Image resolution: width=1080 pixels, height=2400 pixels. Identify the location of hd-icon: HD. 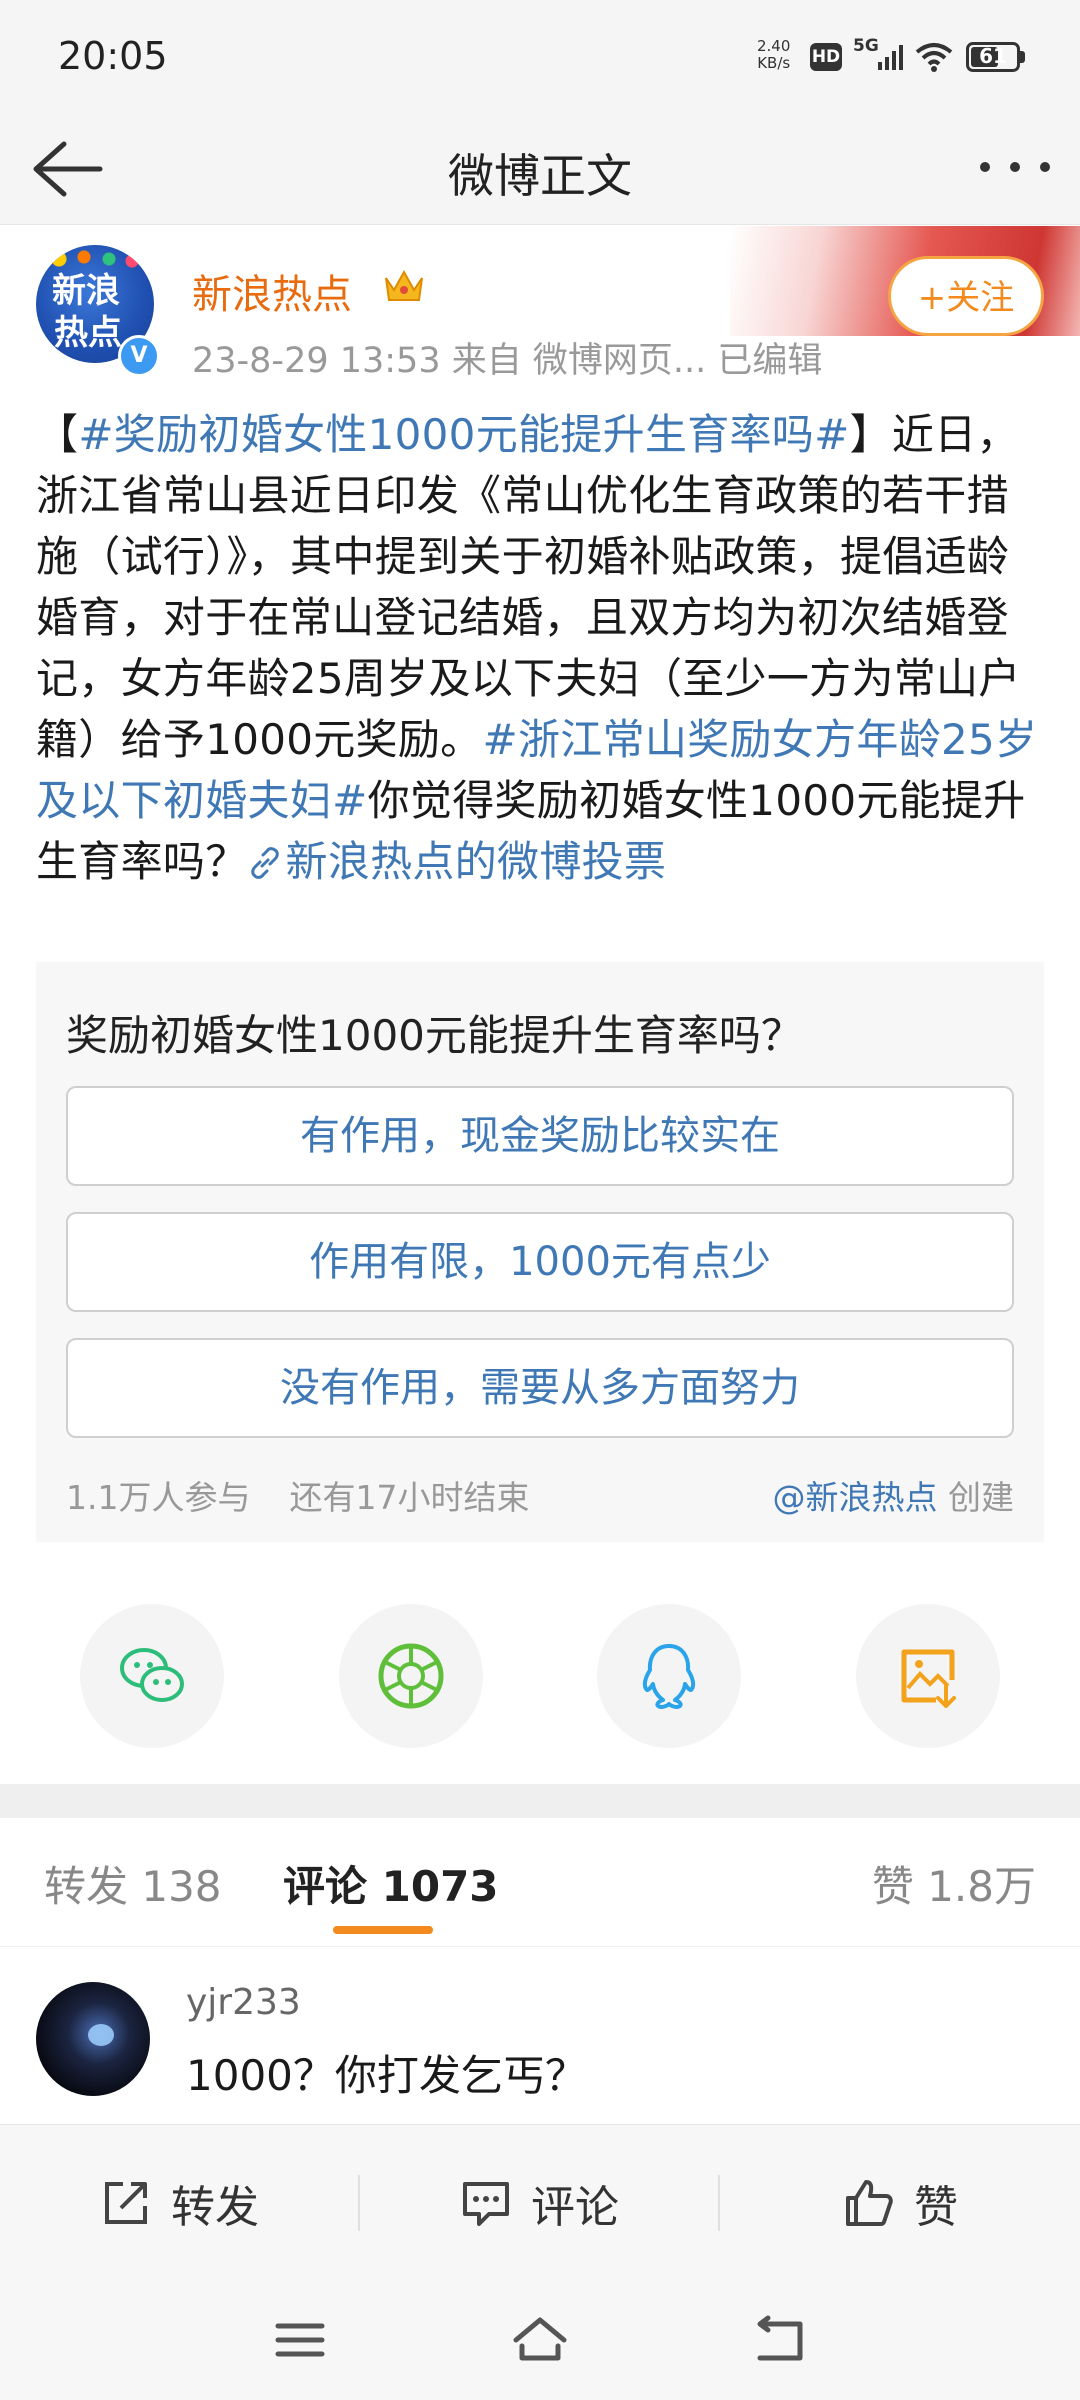
(826, 57).